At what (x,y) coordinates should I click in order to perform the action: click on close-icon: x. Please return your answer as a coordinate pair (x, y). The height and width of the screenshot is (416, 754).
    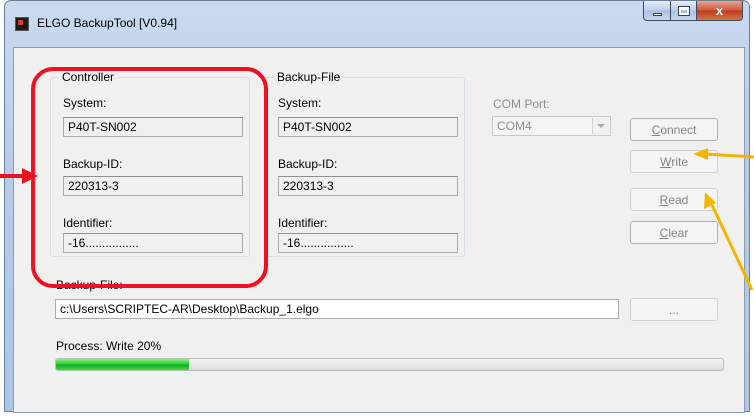
    Looking at the image, I should click on (719, 10).